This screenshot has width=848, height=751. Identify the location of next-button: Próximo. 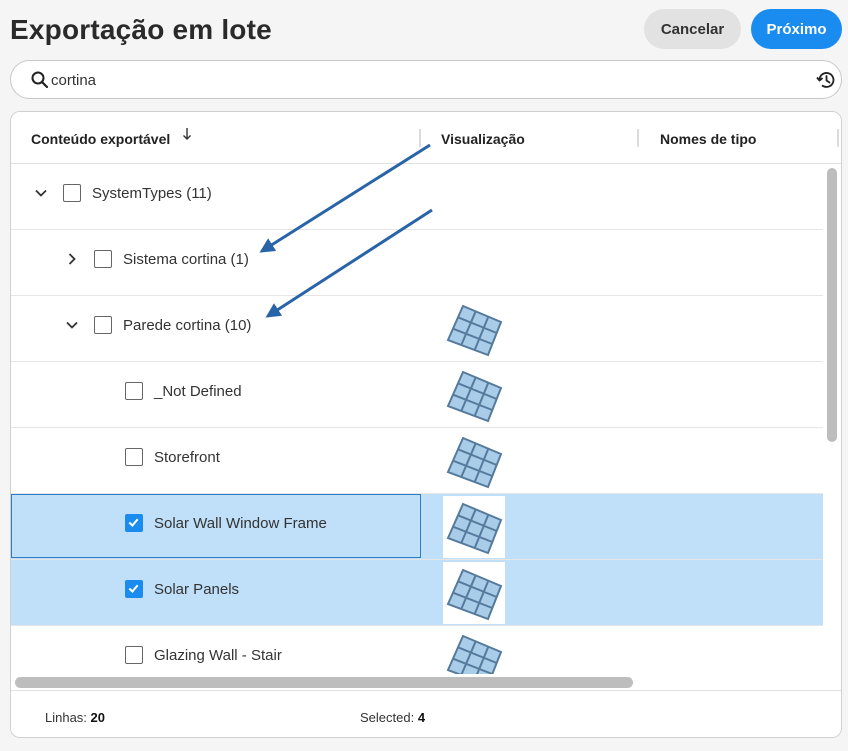
(796, 29).